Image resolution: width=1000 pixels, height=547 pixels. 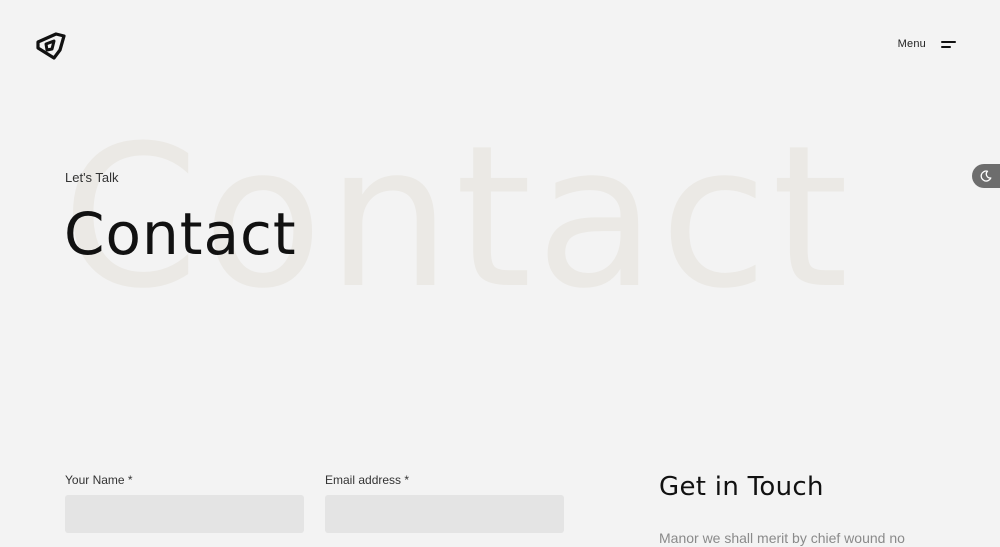 What do you see at coordinates (92, 177) in the screenshot?
I see `page-subtitle: Let's Talk` at bounding box center [92, 177].